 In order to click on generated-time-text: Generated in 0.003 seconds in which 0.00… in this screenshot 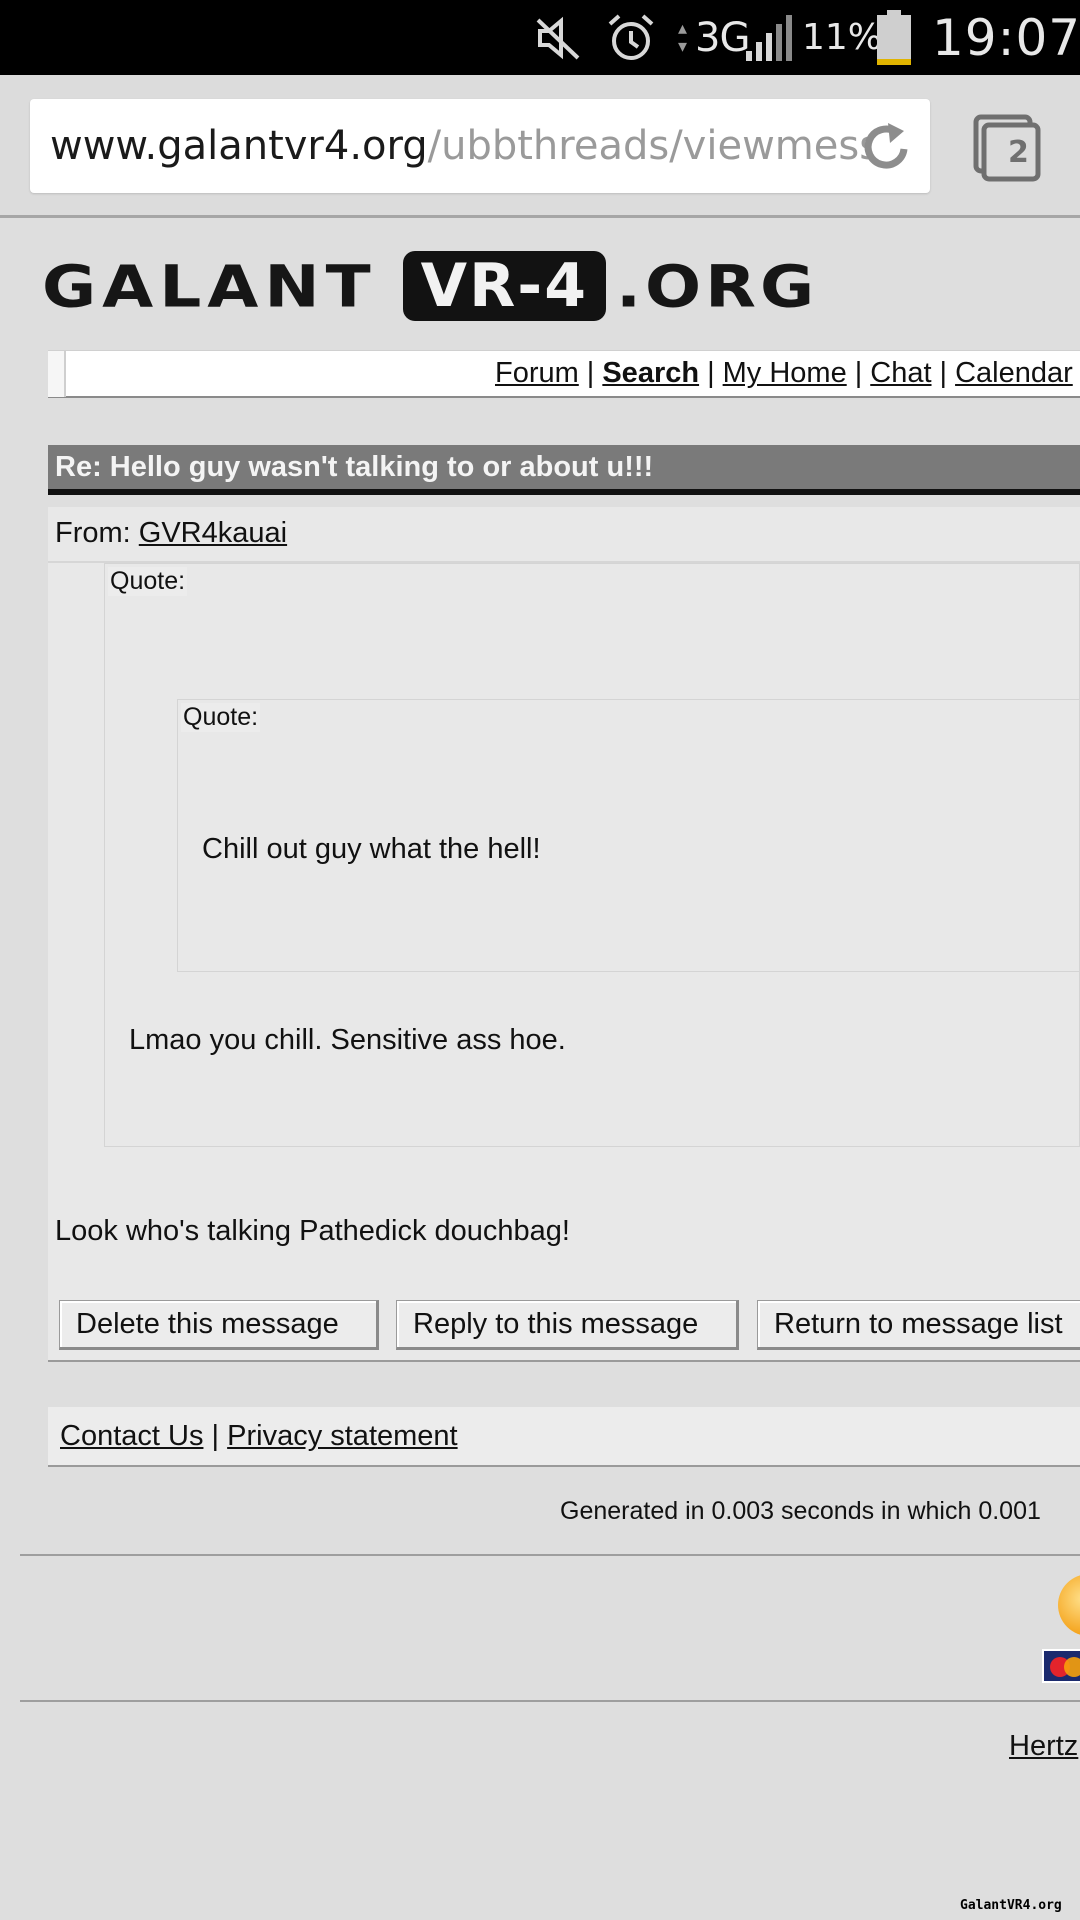, I will do `click(800, 1511)`.